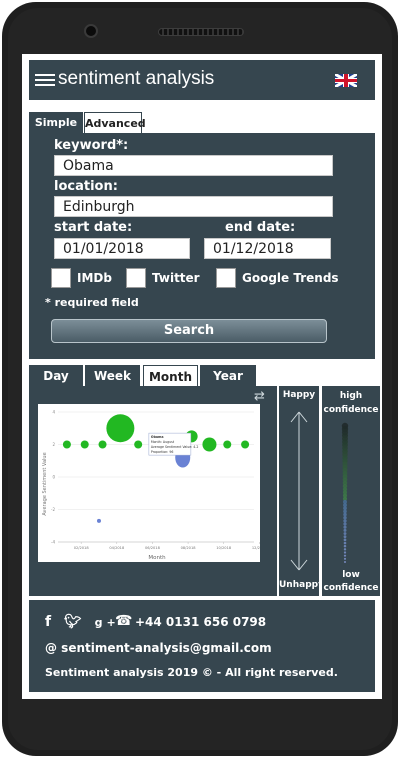 The width and height of the screenshot is (400, 758). What do you see at coordinates (61, 278) in the screenshot?
I see `imdb-checkbox` at bounding box center [61, 278].